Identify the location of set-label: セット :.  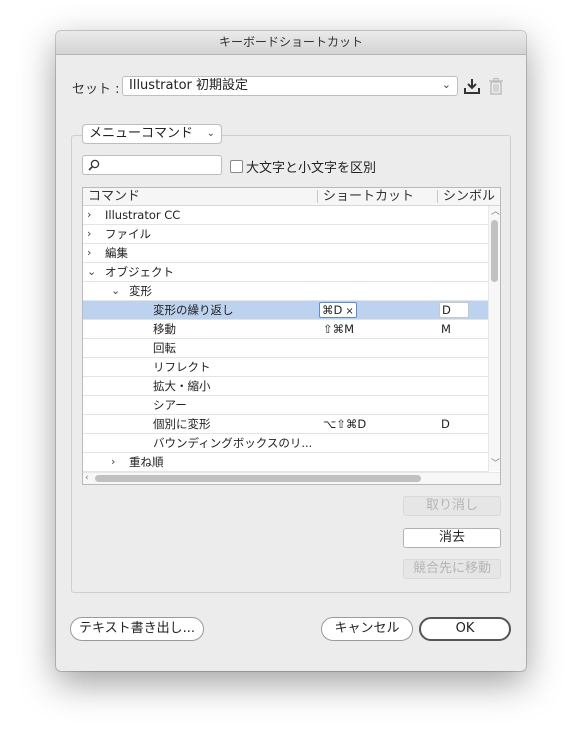
(96, 89).